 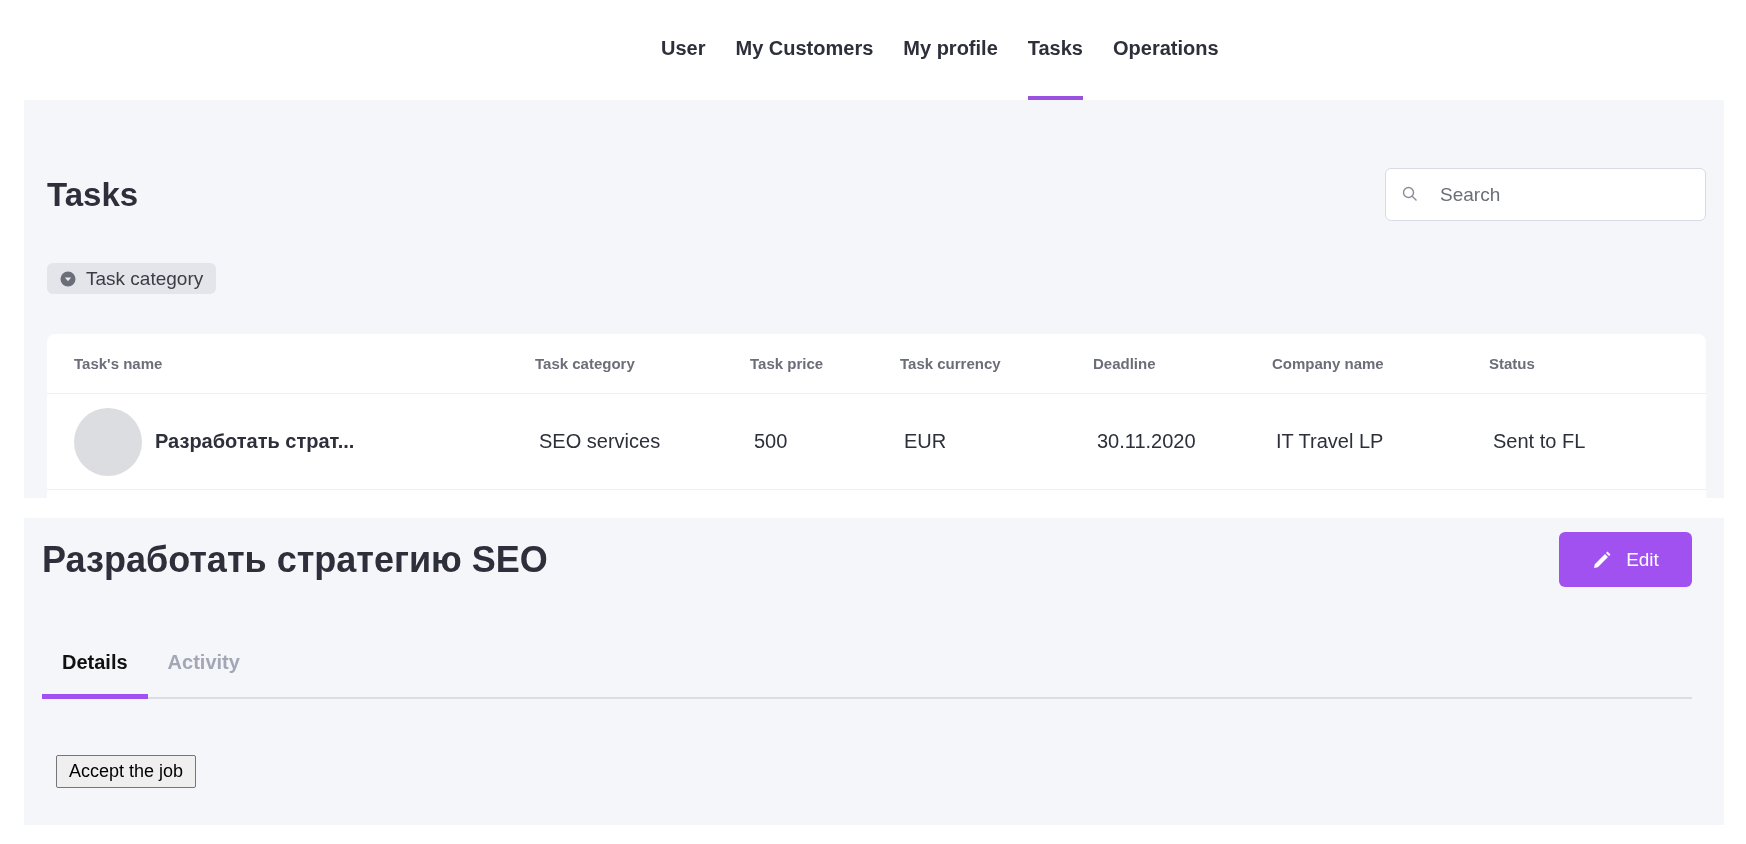 What do you see at coordinates (771, 441) in the screenshot?
I see `table-cell-text: 500` at bounding box center [771, 441].